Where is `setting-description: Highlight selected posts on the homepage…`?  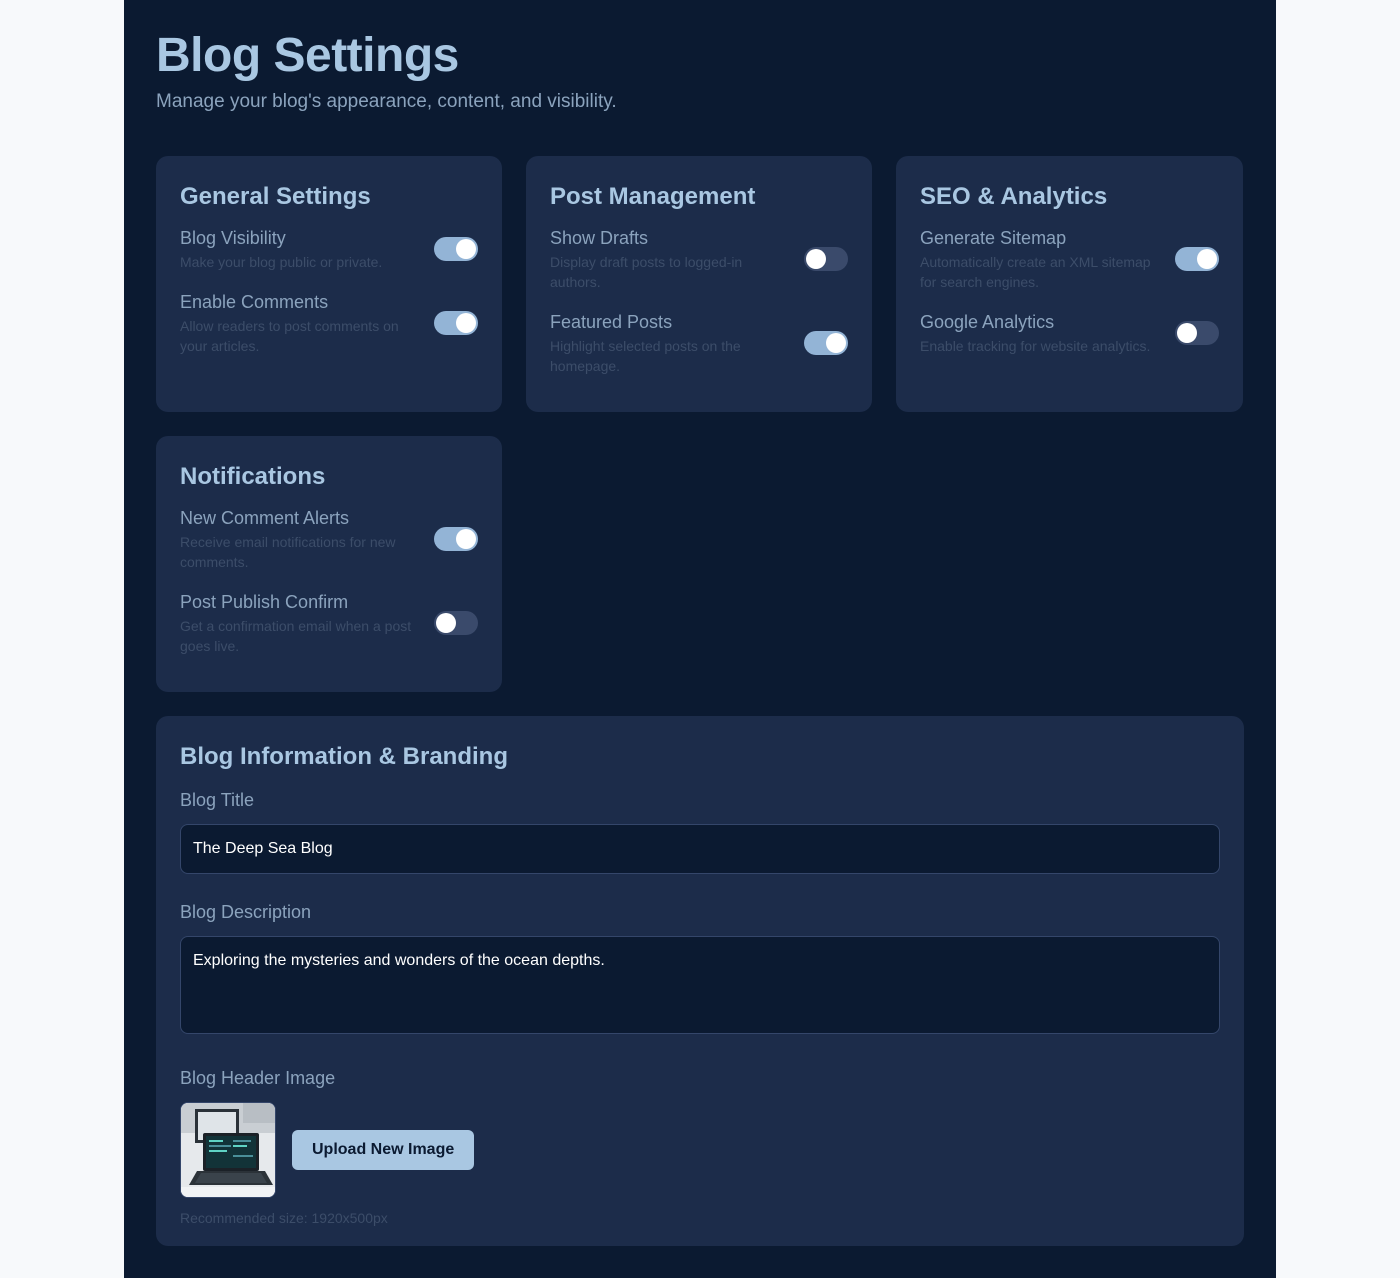 setting-description: Highlight selected posts on the homepage… is located at coordinates (645, 356).